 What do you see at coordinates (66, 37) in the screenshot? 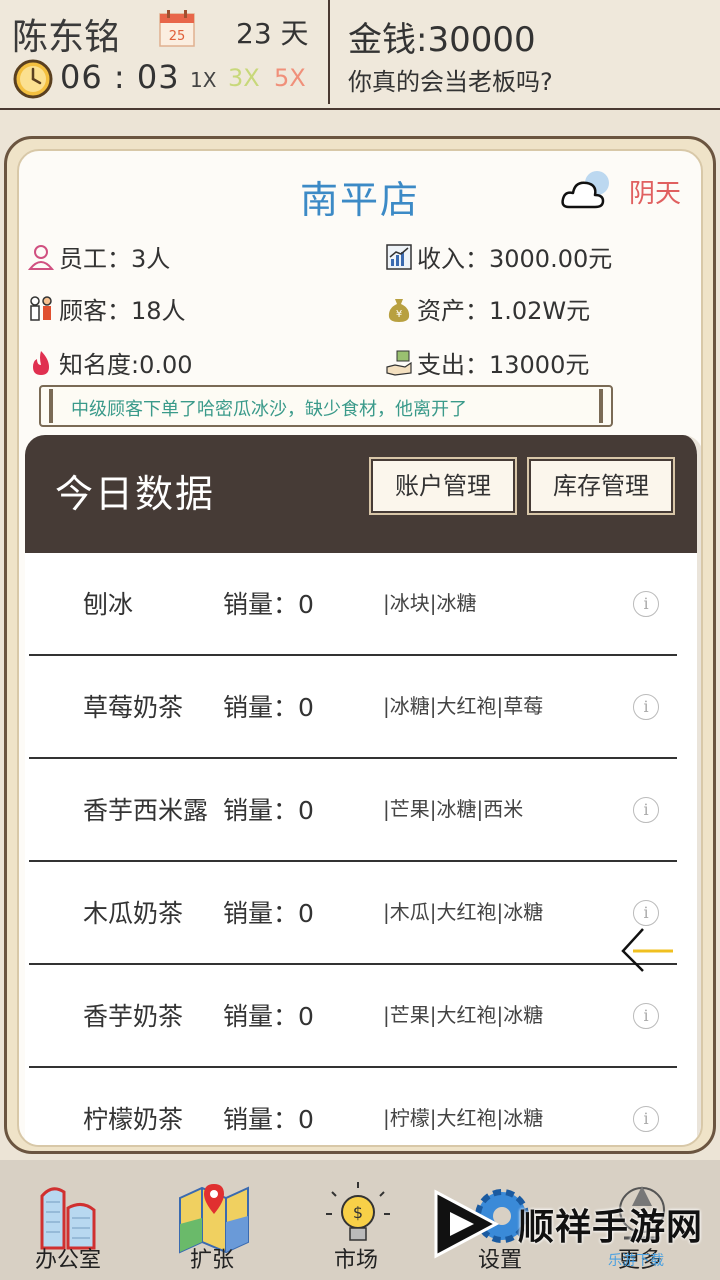
I see `player-name: 陈东铭` at bounding box center [66, 37].